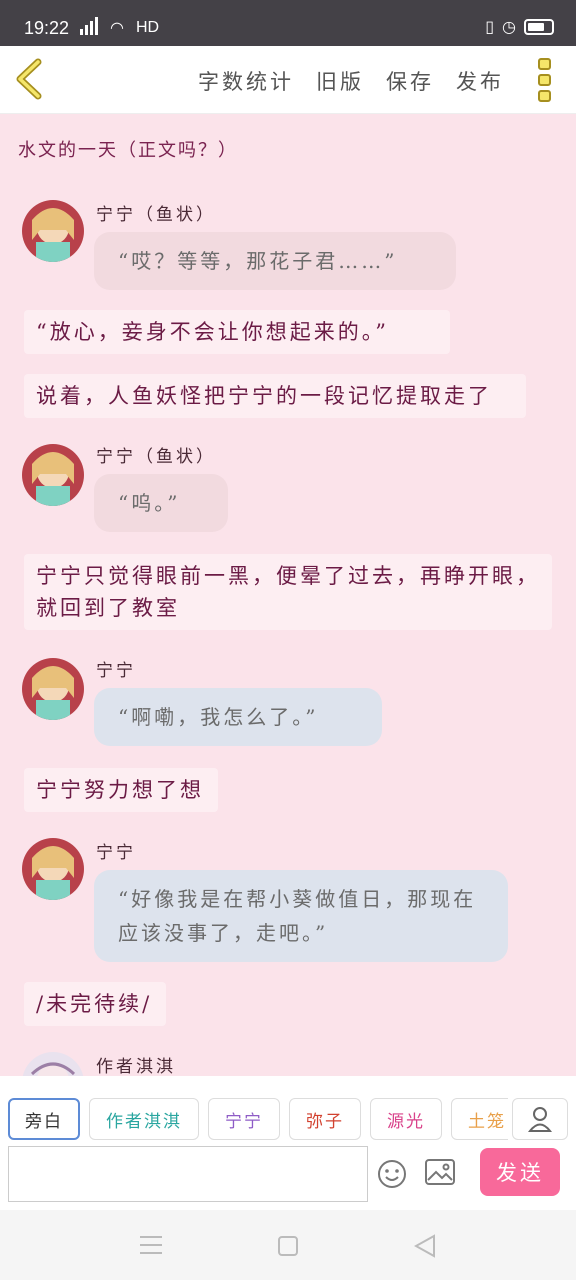 Image resolution: width=576 pixels, height=1280 pixels. Describe the element at coordinates (121, 790) in the screenshot. I see `narration-block: 宁宁努力想了想` at that location.